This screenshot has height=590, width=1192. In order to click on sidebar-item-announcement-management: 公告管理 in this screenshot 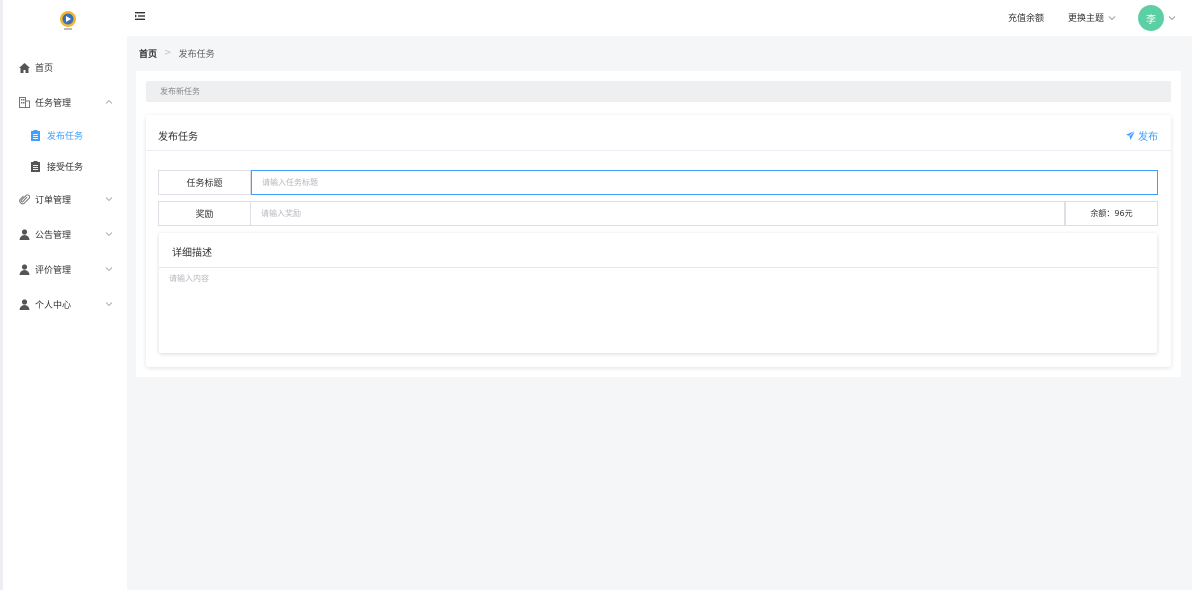, I will do `click(65, 234)`.